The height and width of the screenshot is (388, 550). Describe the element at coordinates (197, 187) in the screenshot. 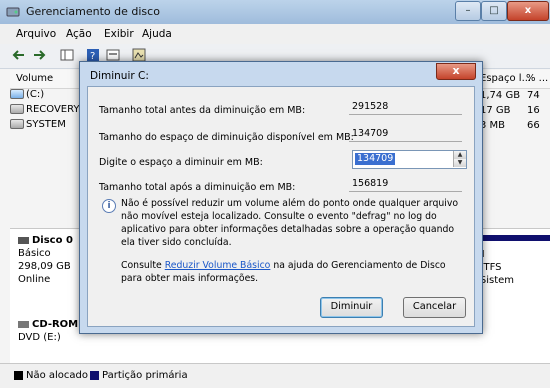

I see `total-after-label: Tamanho total após a diminuição em MB:` at that location.